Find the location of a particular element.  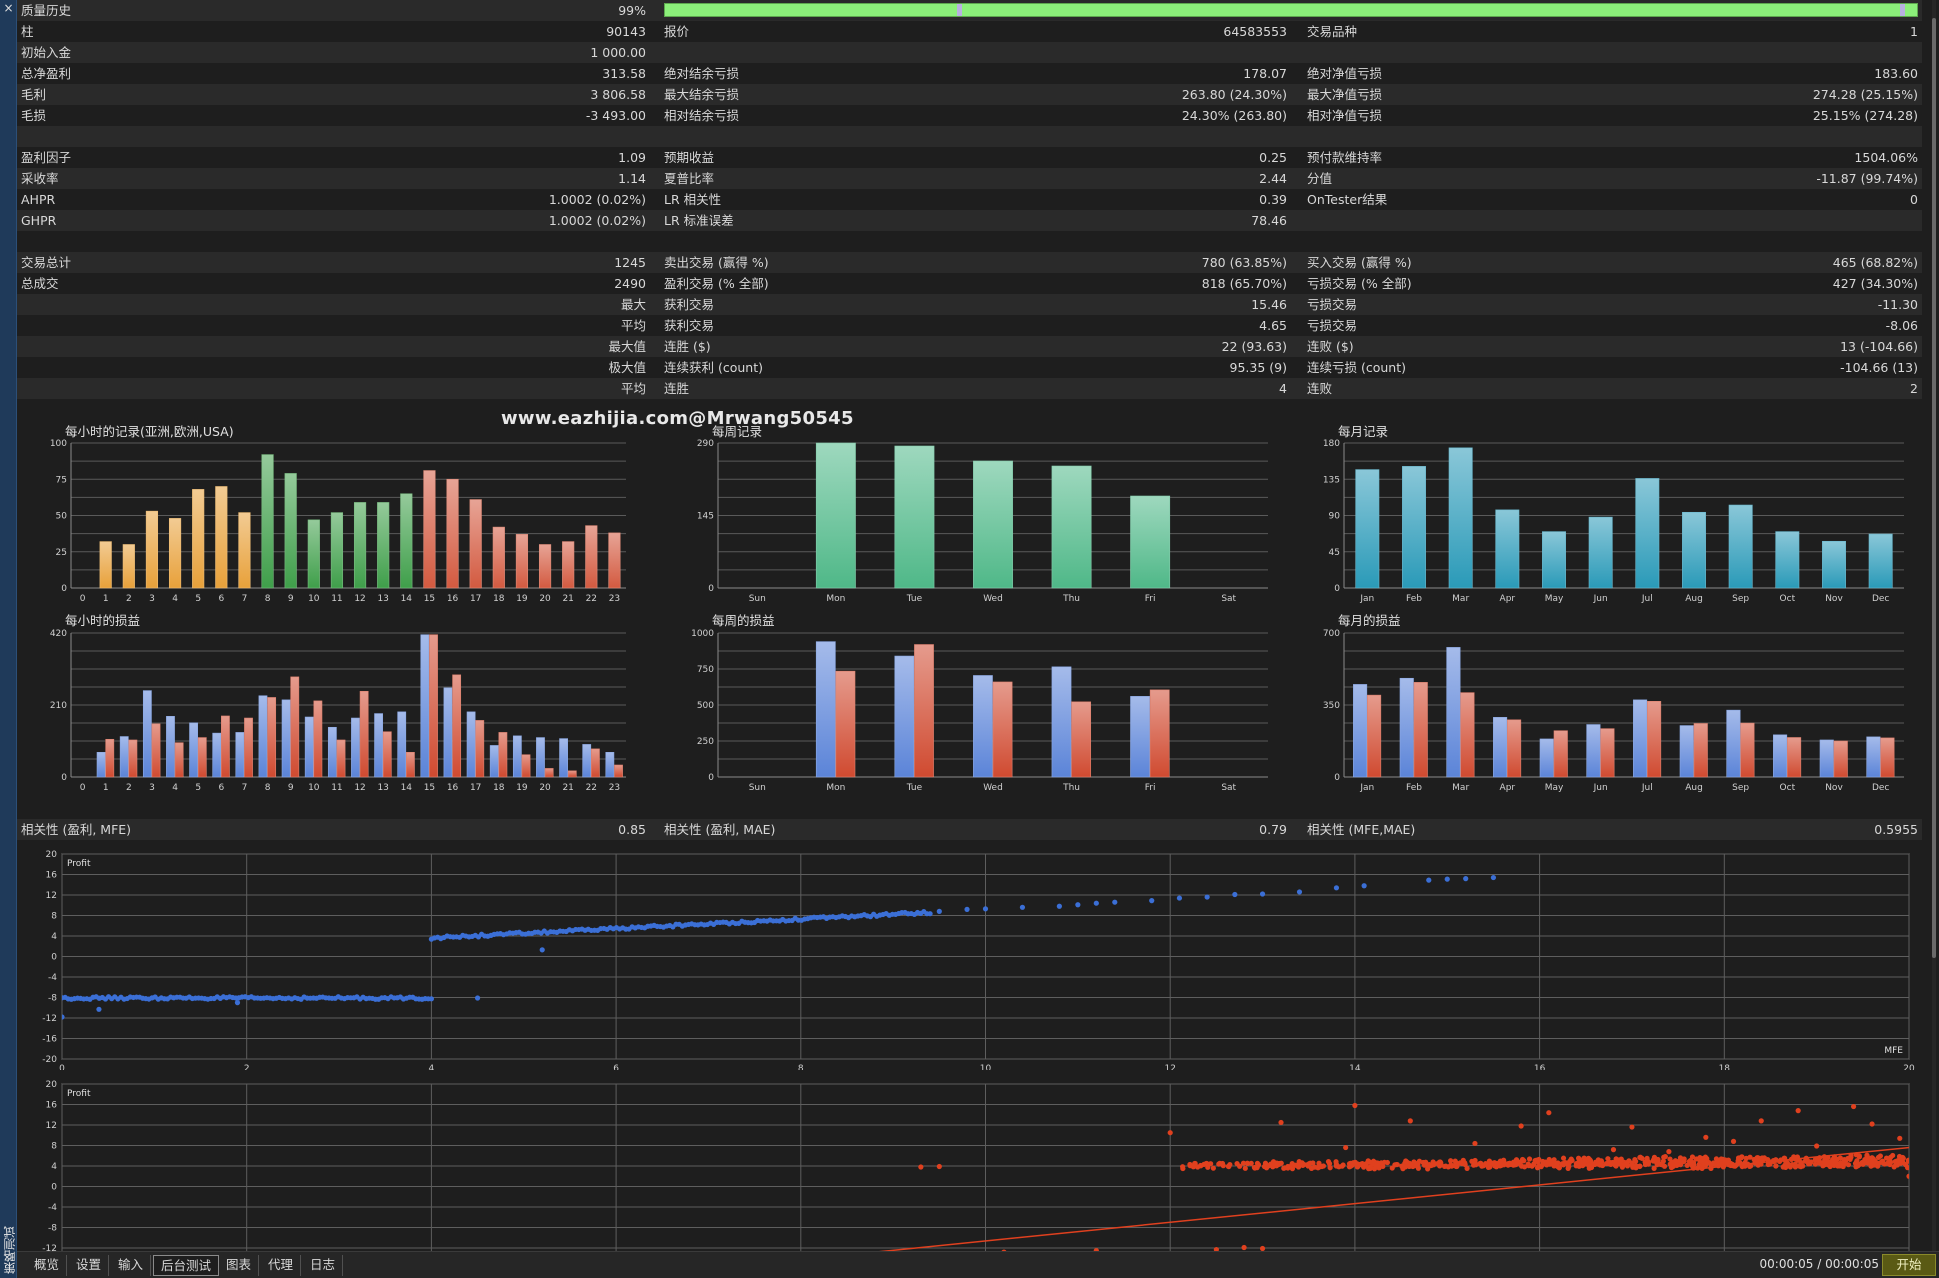

x-tick-label: 11 is located at coordinates (336, 788).